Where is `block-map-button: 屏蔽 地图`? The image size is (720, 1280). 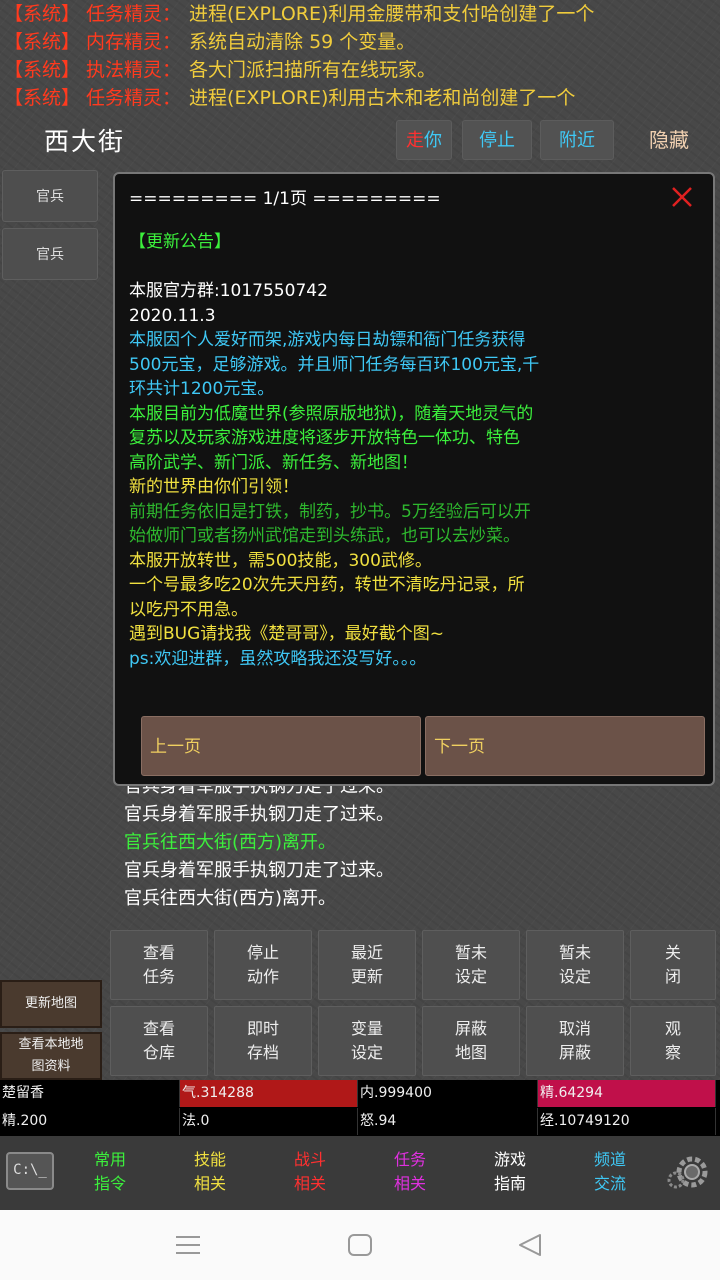
block-map-button: 屏蔽 地图 is located at coordinates (471, 1041).